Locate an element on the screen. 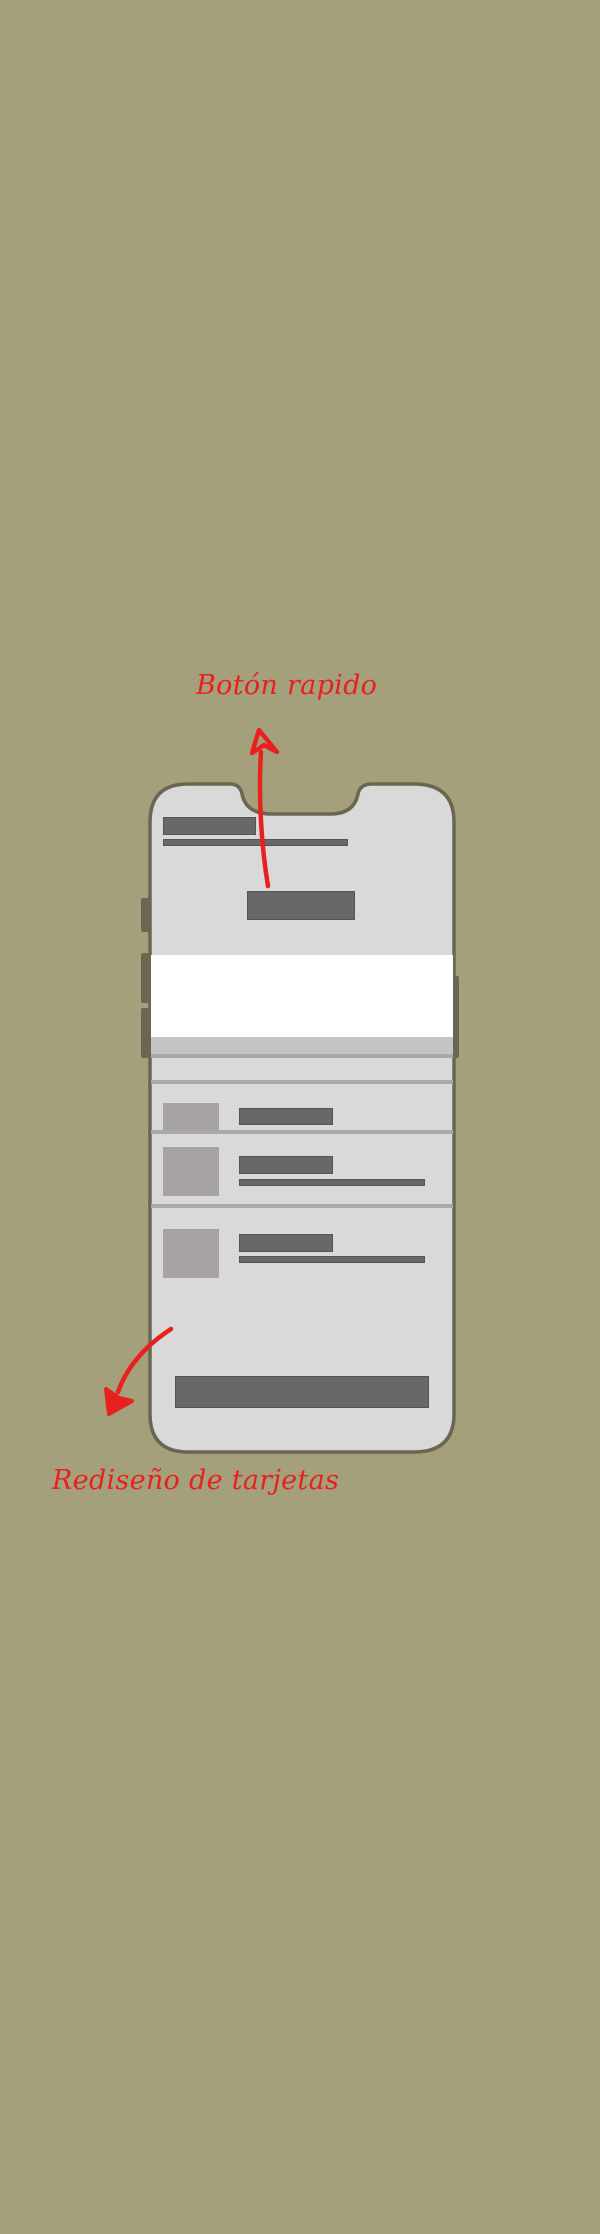 Image resolution: width=600 pixels, height=2234 pixels. annotation-arrows is located at coordinates (192, 1071).